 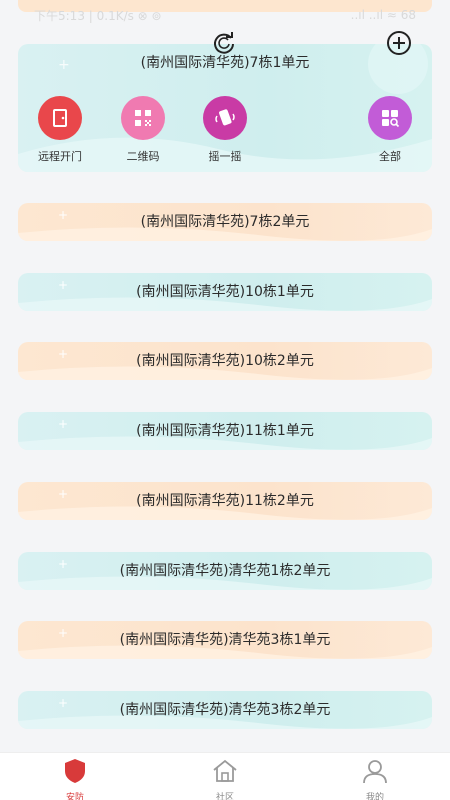 I want to click on unit-title: (南州国际清华苑)10栋1单元, so click(x=225, y=292).